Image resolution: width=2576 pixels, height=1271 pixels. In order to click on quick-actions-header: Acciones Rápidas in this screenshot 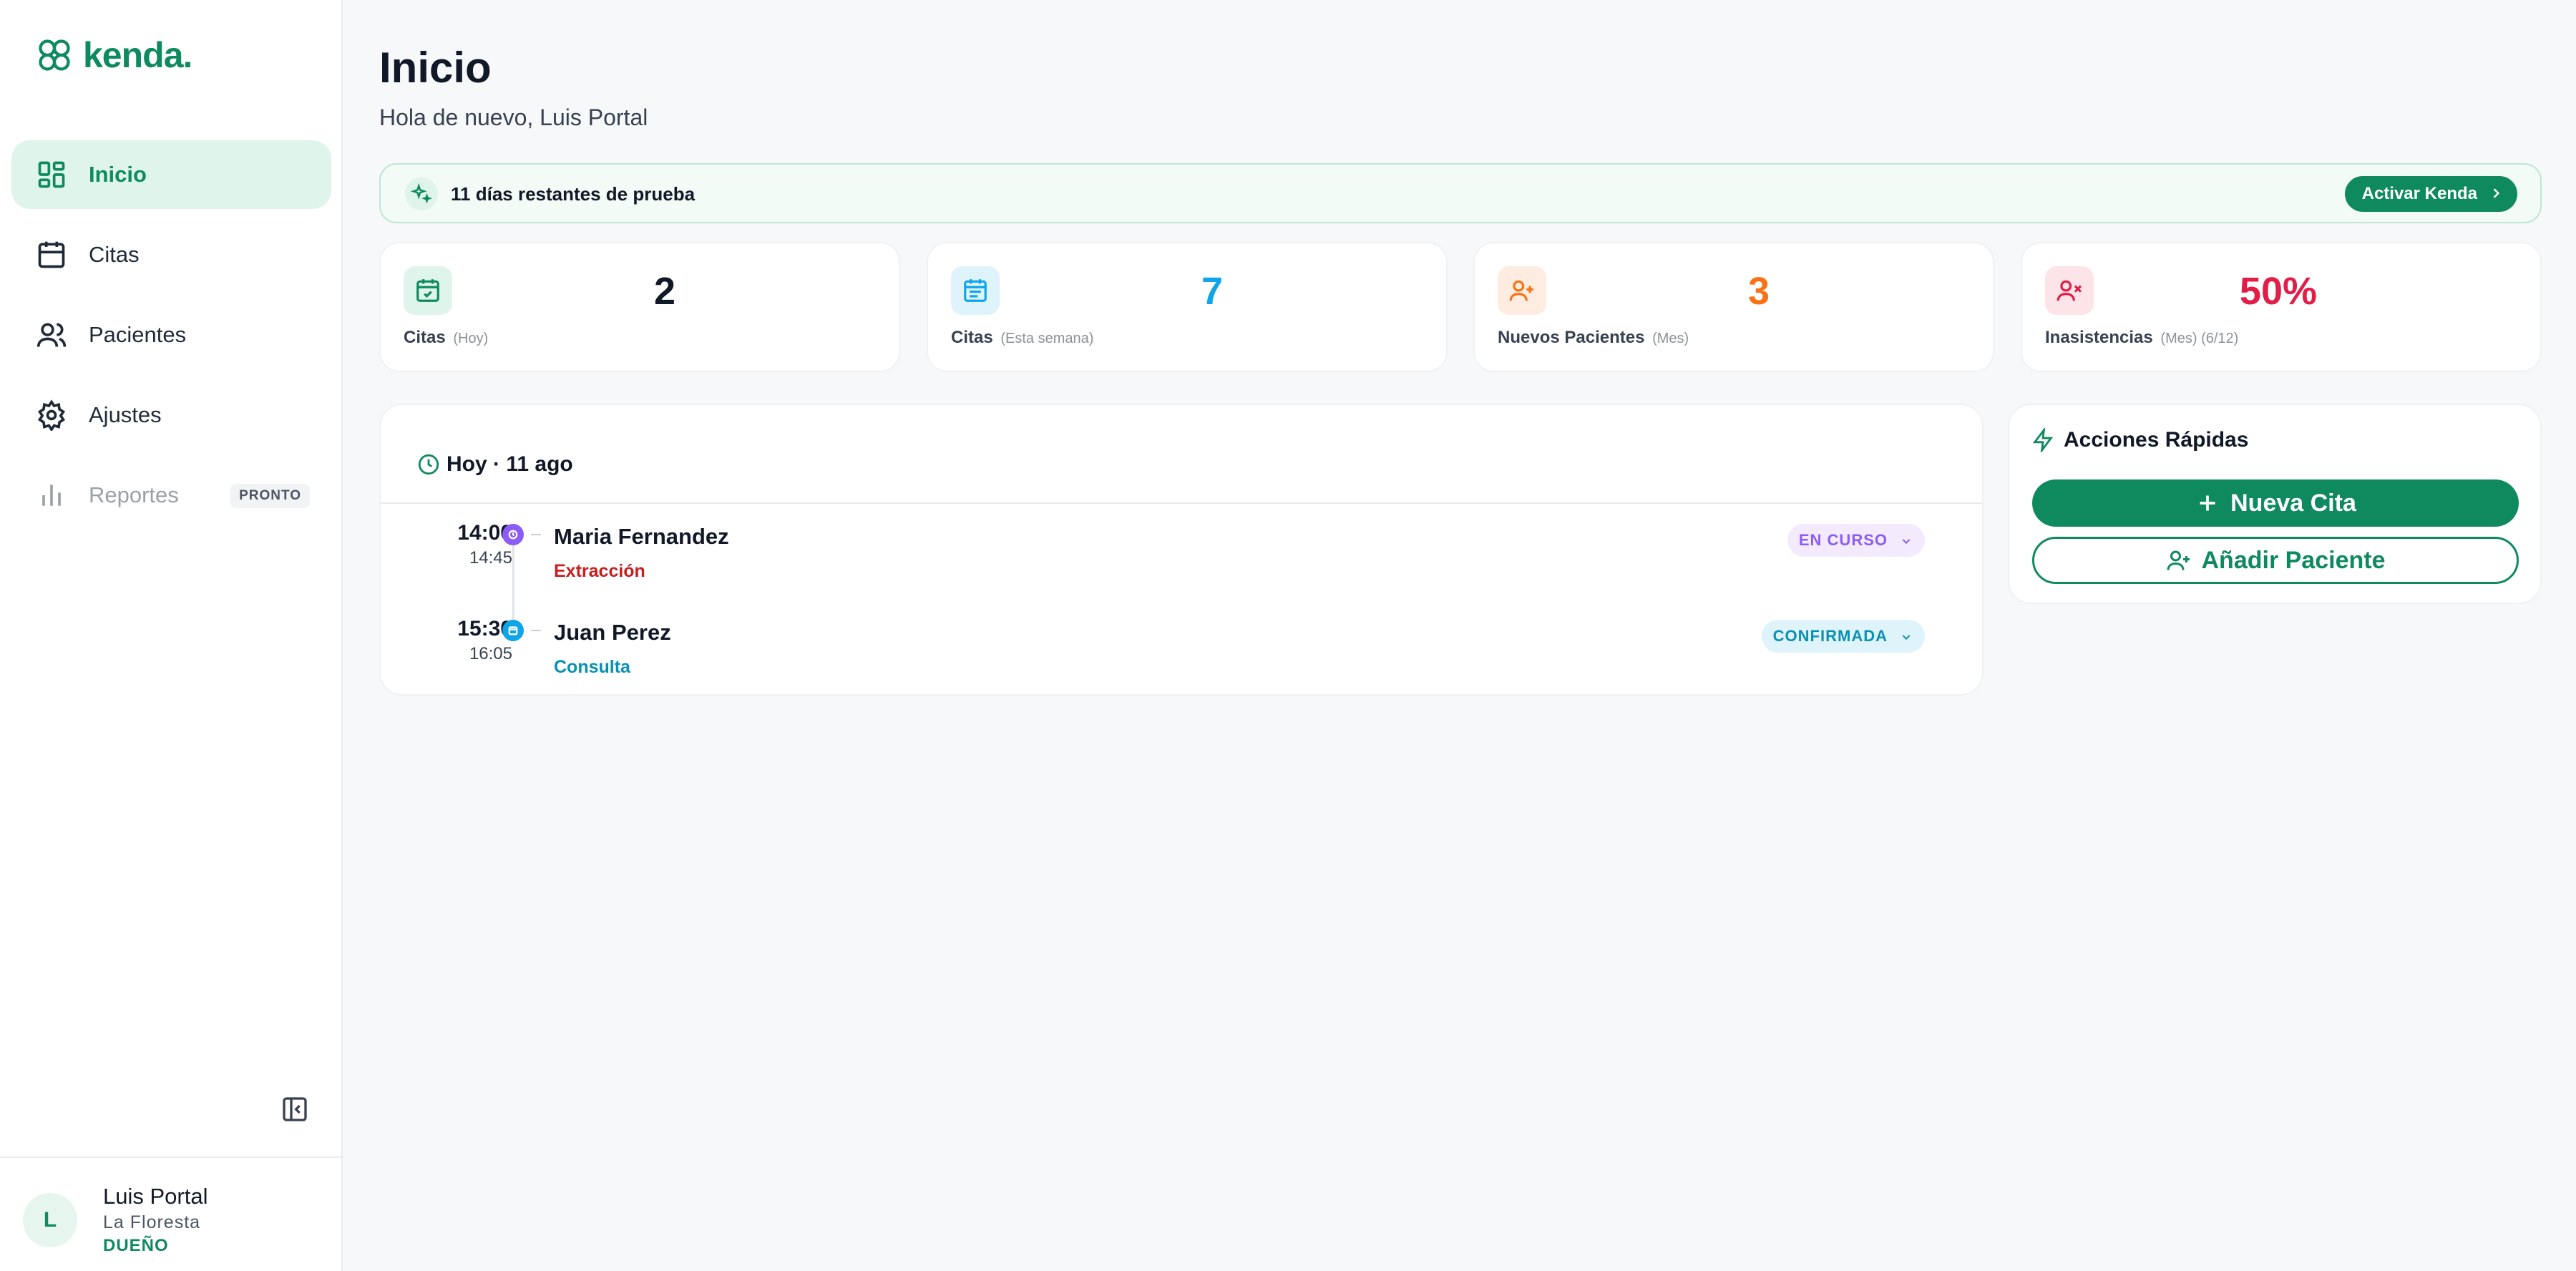, I will do `click(2139, 440)`.